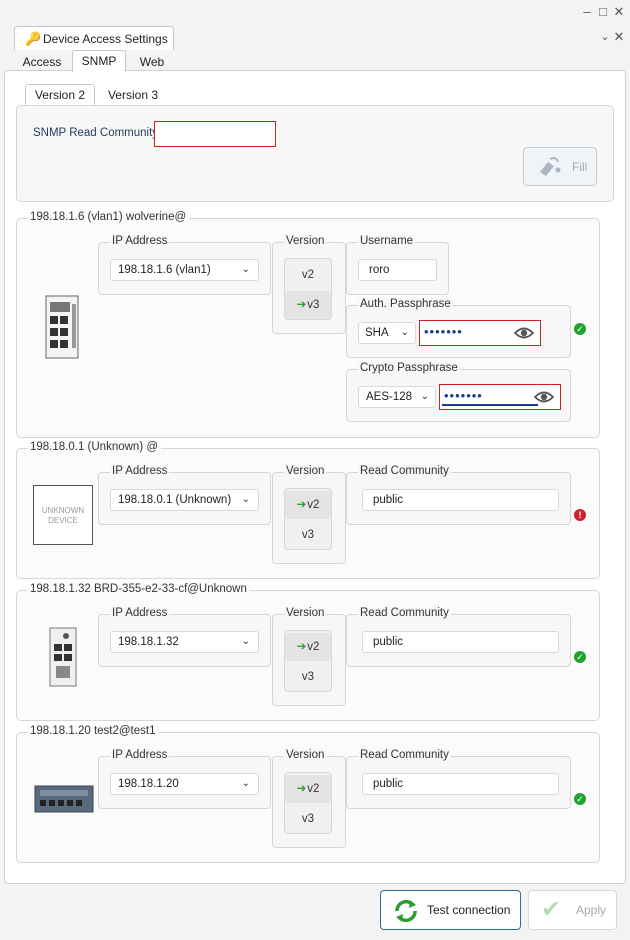  I want to click on crypto-passphrase-input: •••••••, so click(500, 397).